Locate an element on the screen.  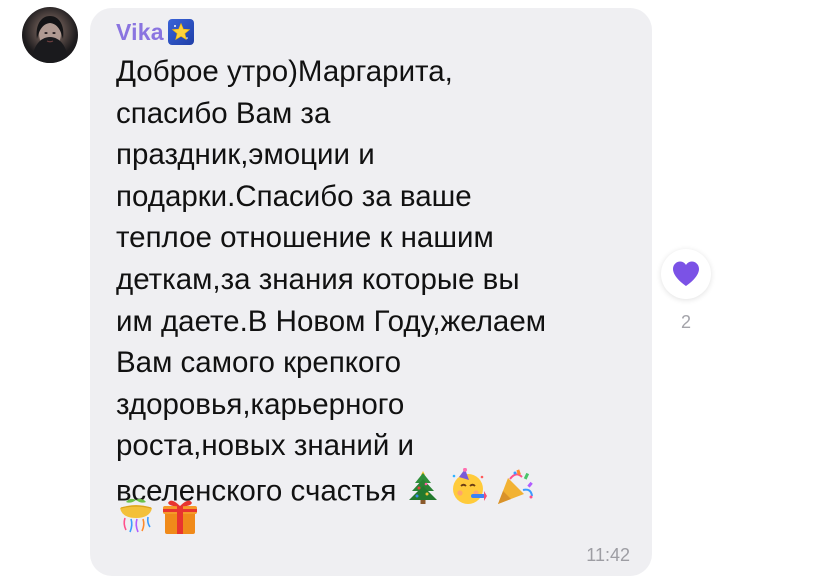
sender-avatar is located at coordinates (50, 35).